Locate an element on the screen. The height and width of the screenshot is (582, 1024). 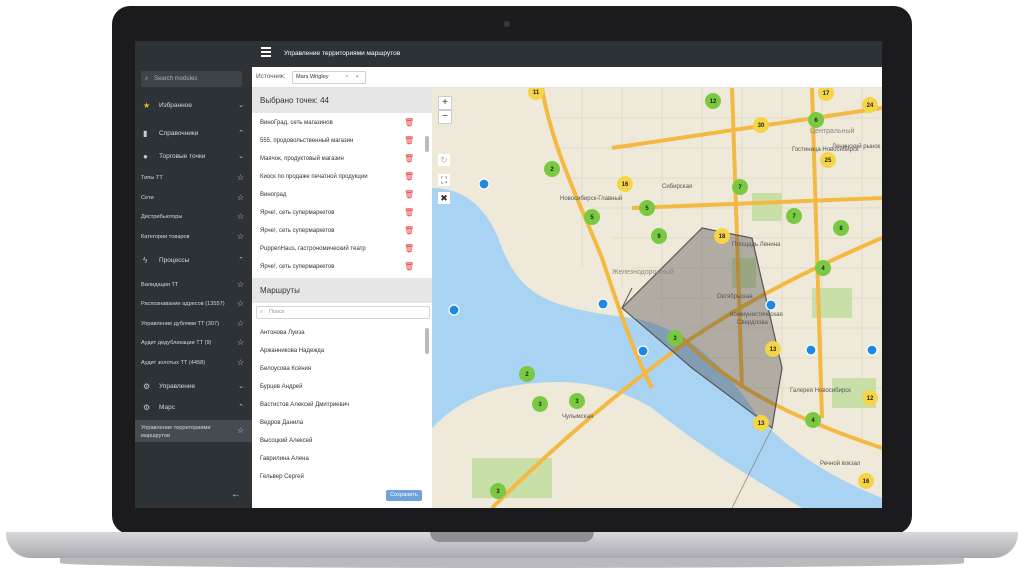
sidebar-item-outlets: ● Торговые точки ⌄ is located at coordinates (193, 157).